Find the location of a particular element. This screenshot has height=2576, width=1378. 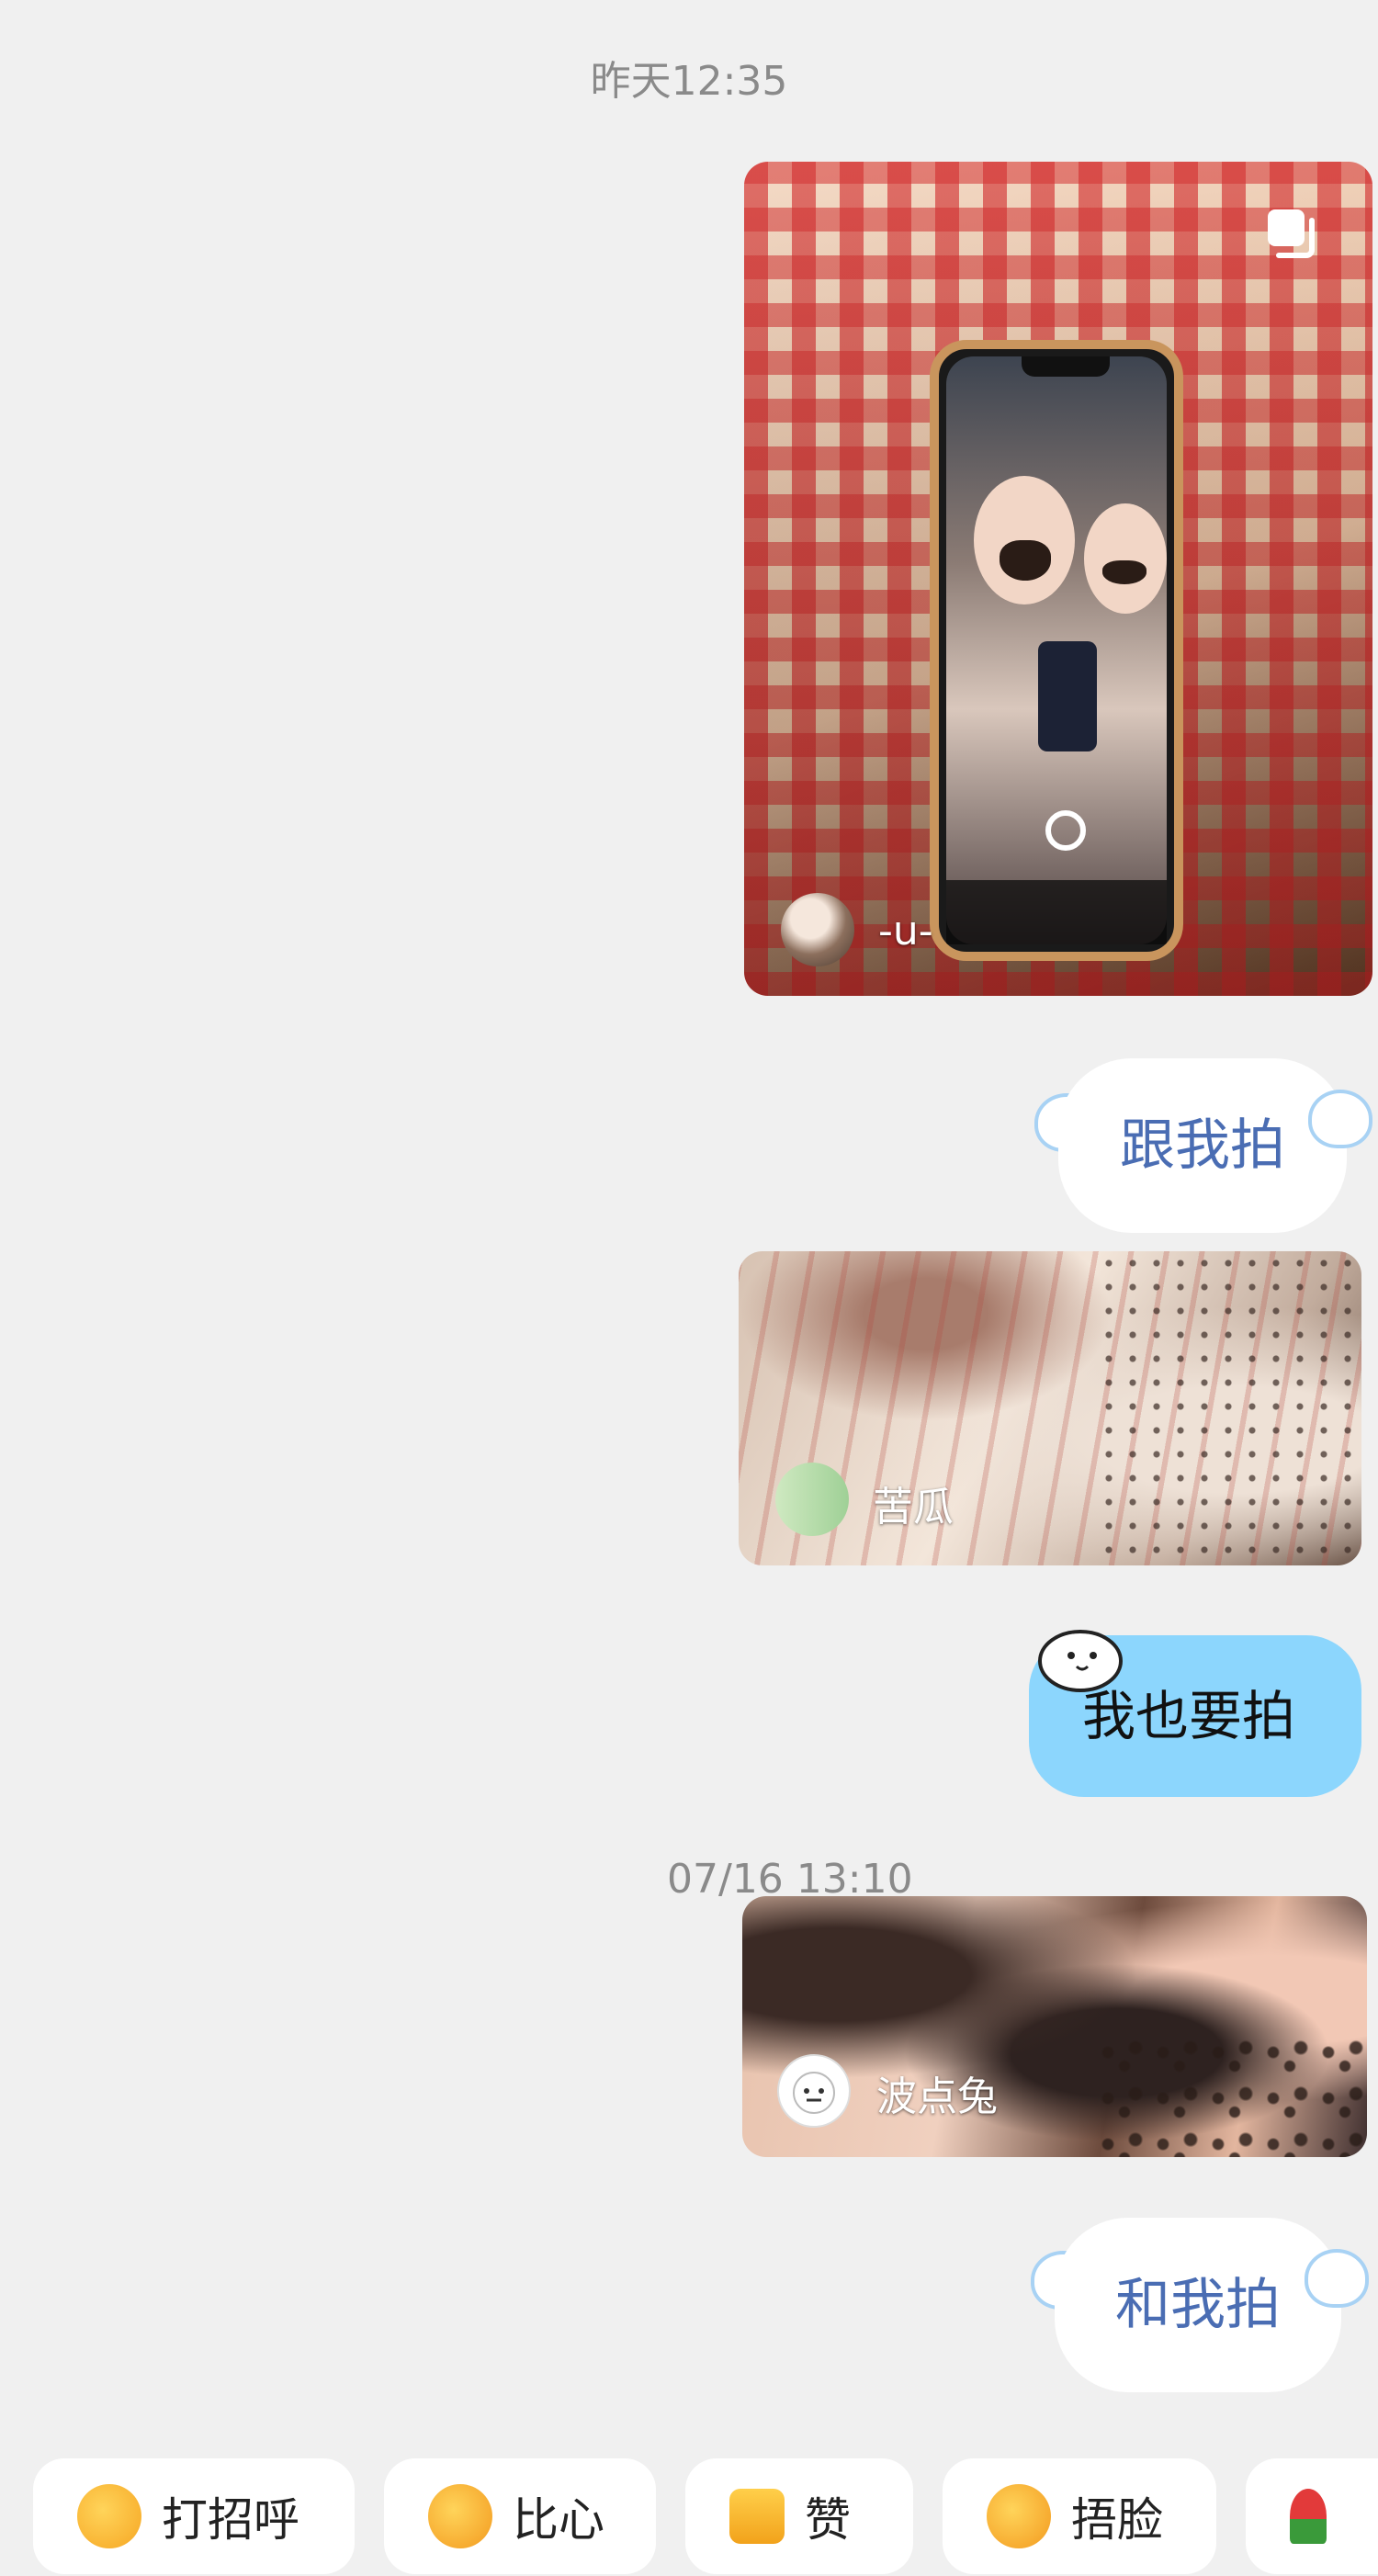

wave-emoji-icon is located at coordinates (109, 2516).